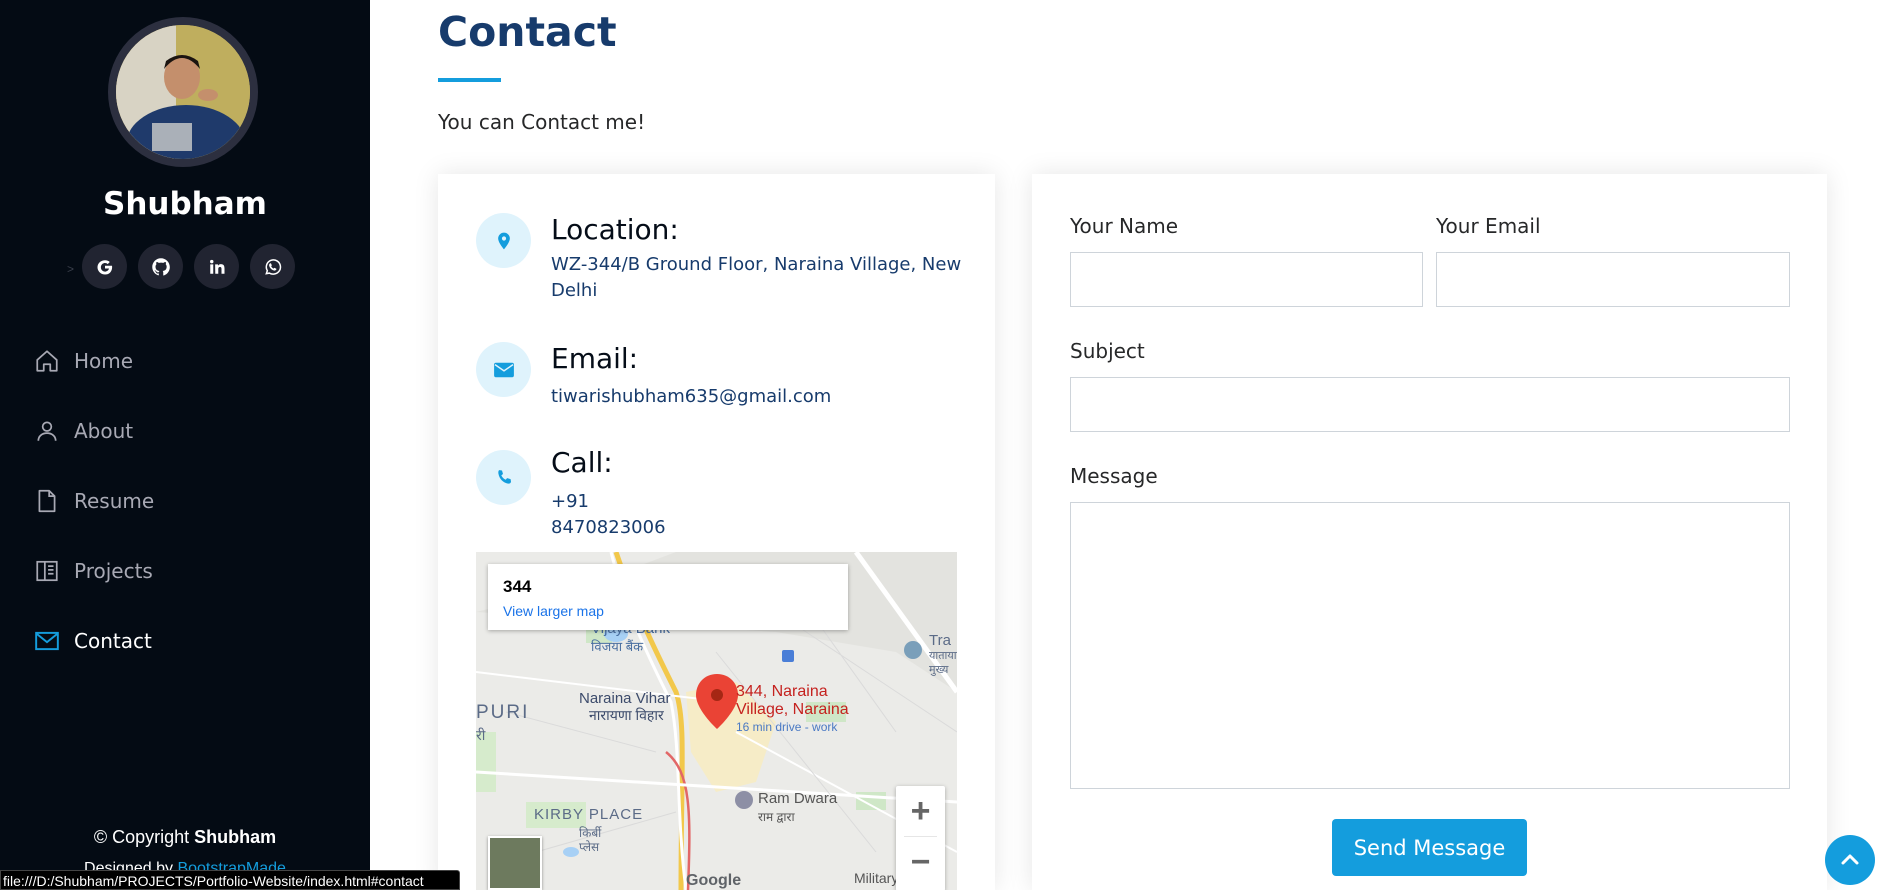 This screenshot has height=890, width=1893. What do you see at coordinates (782, 691) in the screenshot?
I see `map-label: 344, Naraina` at bounding box center [782, 691].